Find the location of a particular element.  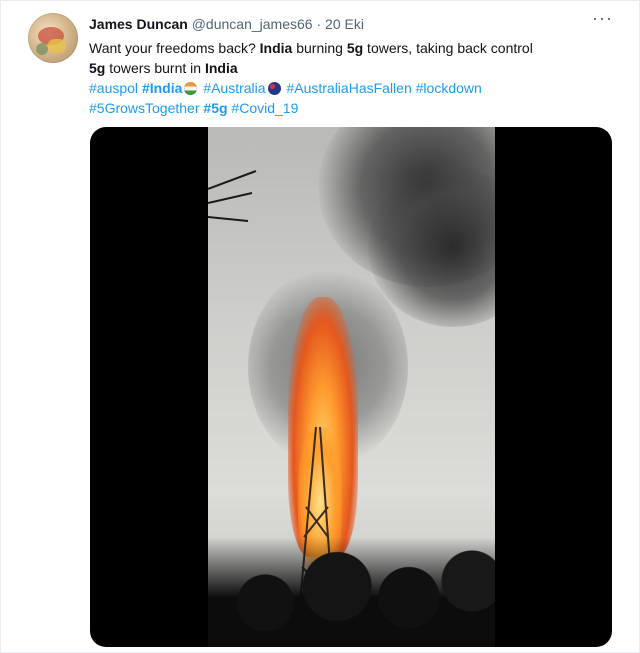

australia-flag-icon is located at coordinates (274, 88).